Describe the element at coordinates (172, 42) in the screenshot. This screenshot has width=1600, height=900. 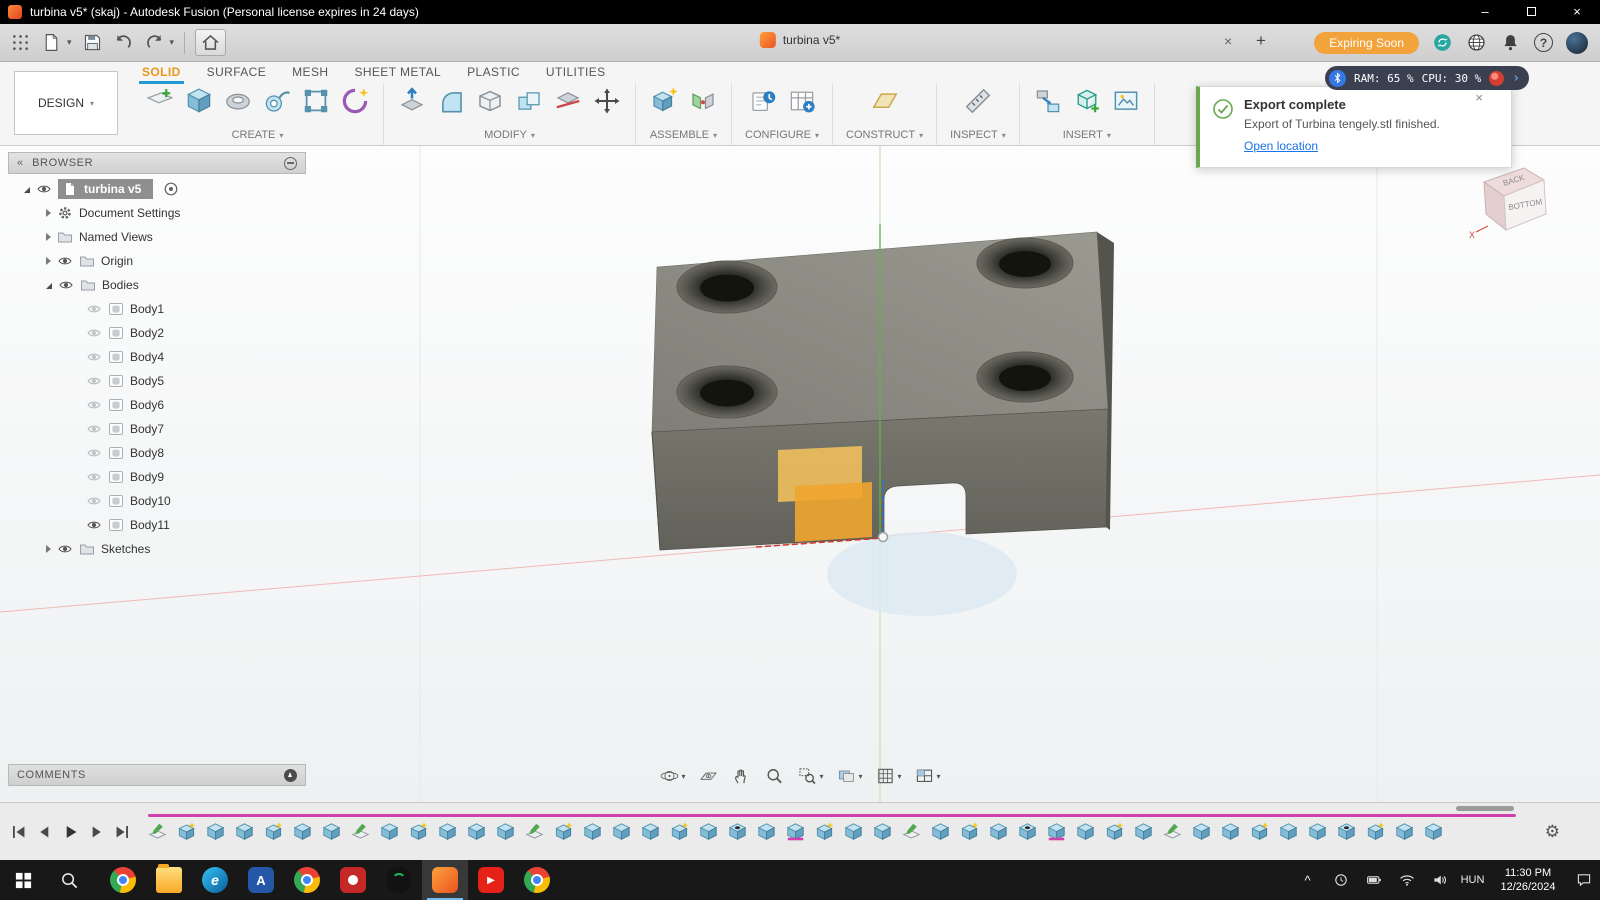
I see `redo-caret-icon: ▾` at that location.